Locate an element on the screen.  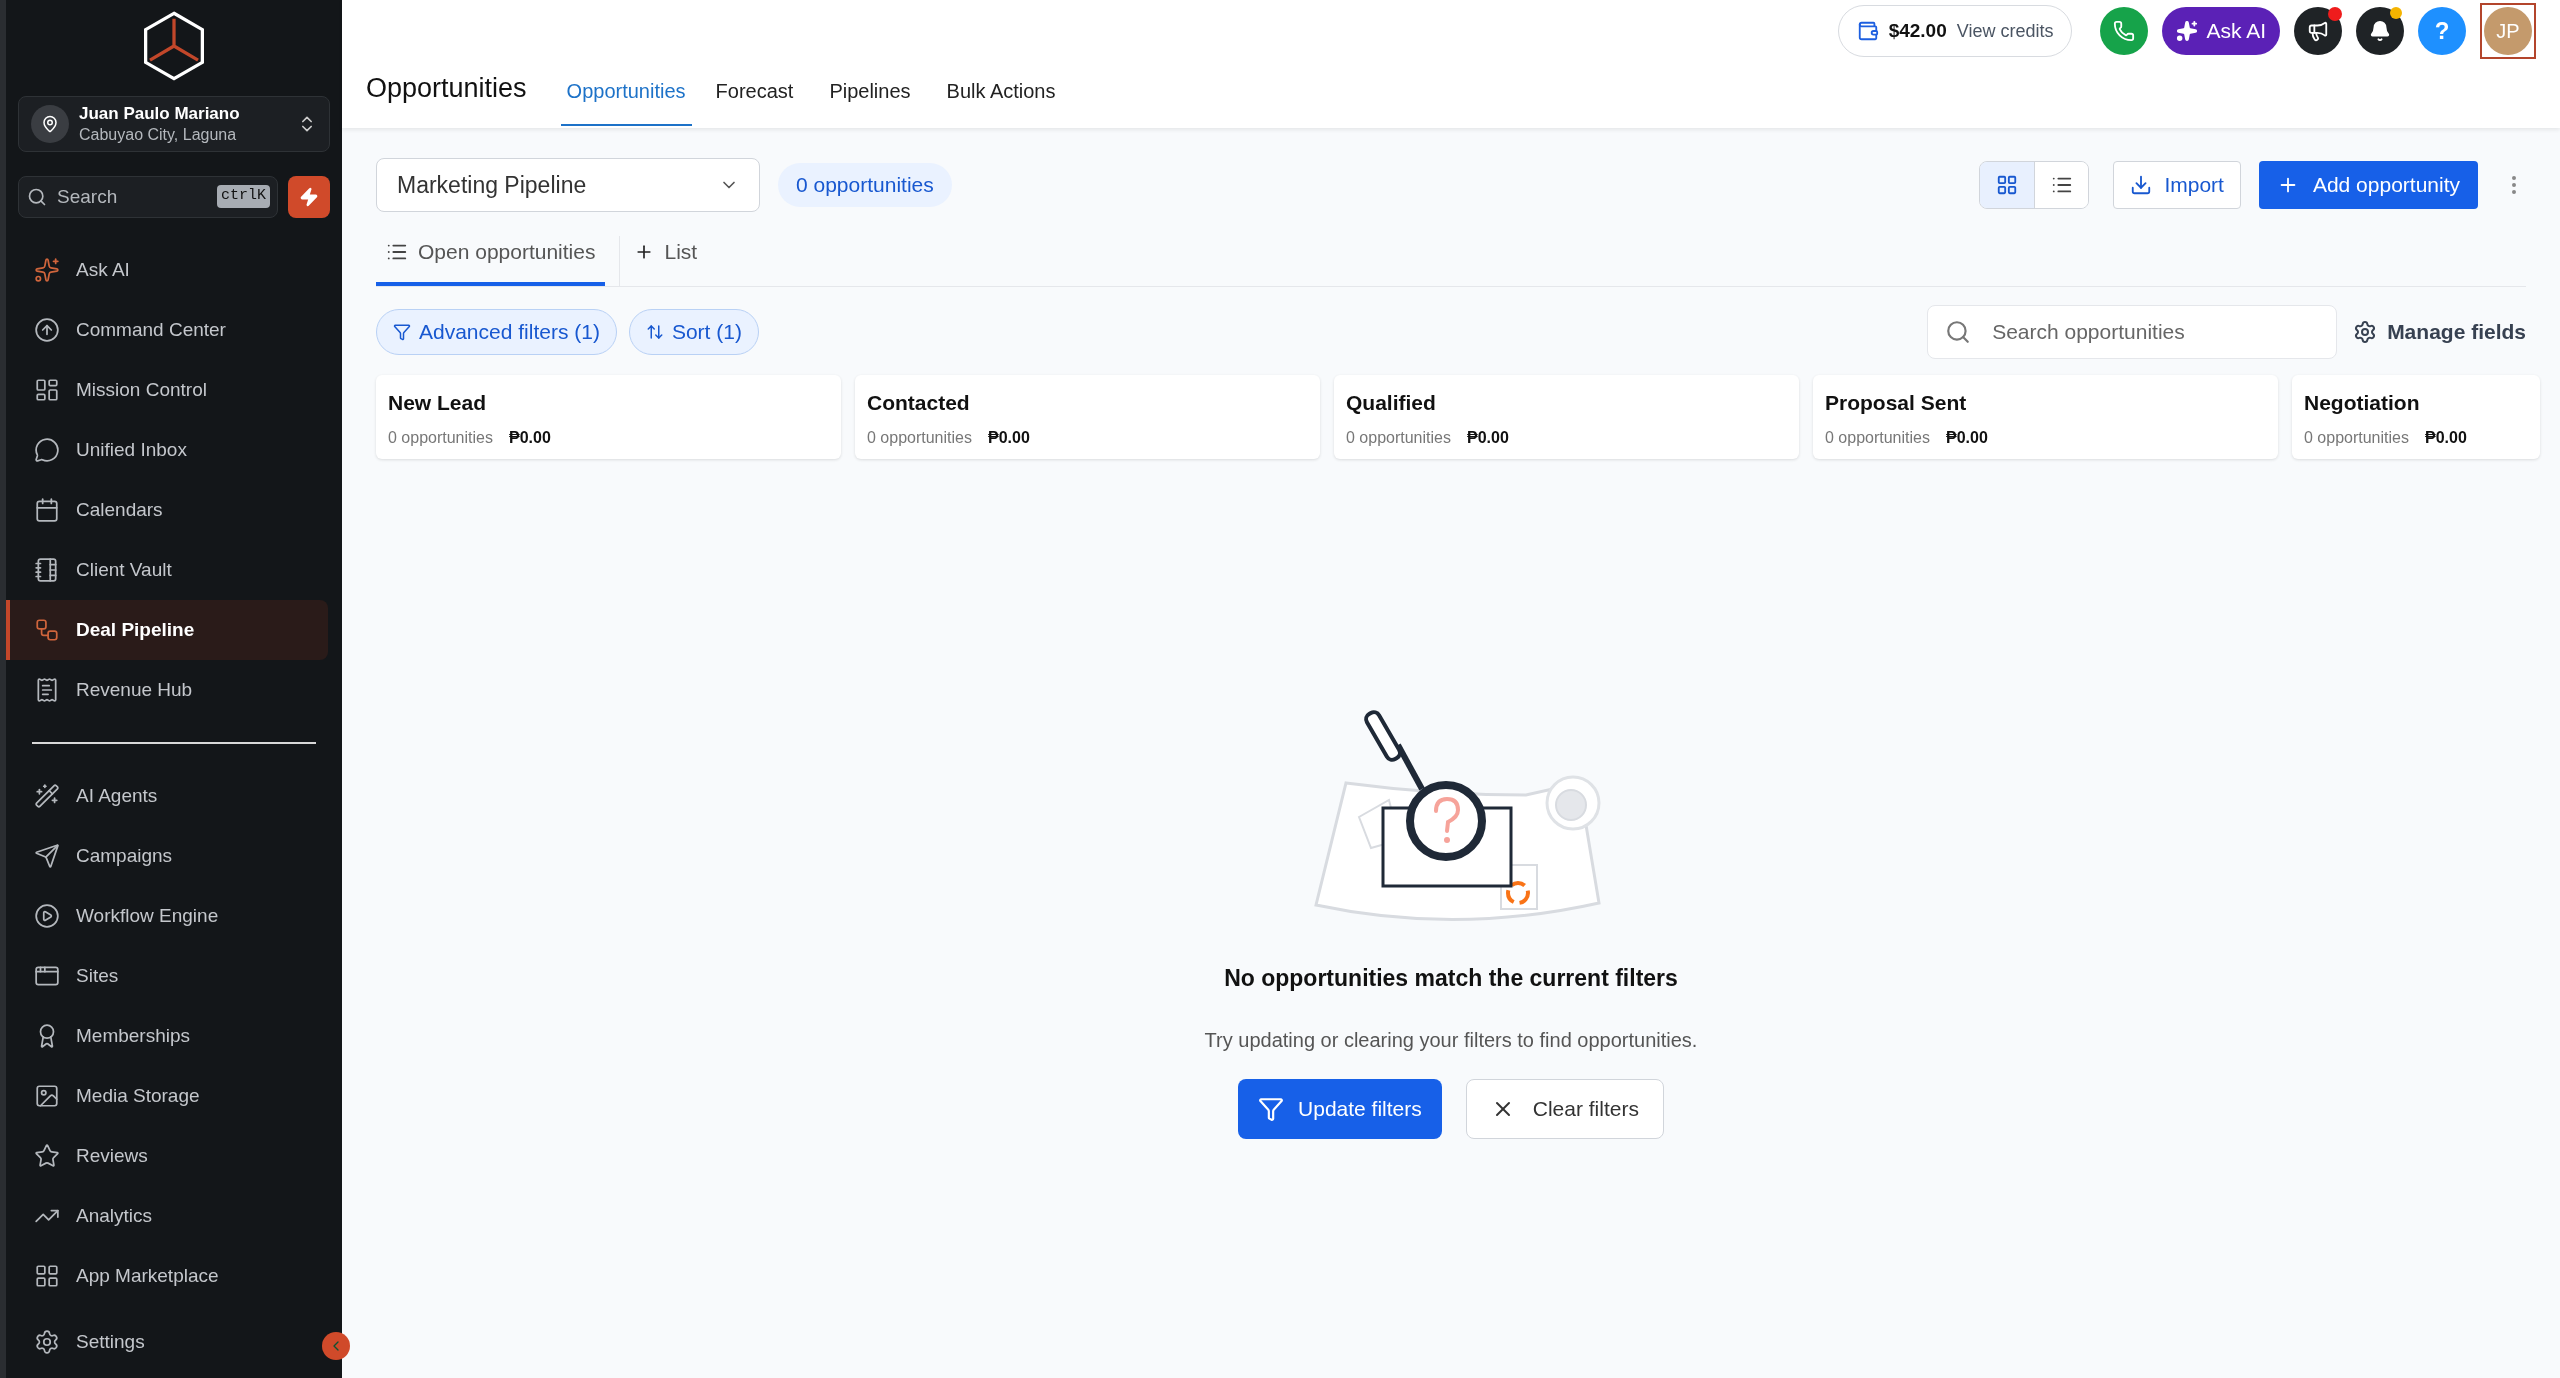
notebook-icon is located at coordinates (47, 570).